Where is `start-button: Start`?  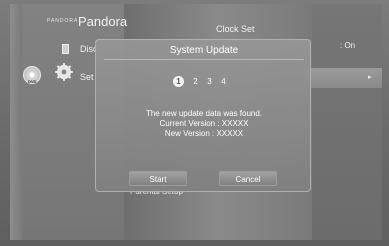
start-button: Start is located at coordinates (158, 178).